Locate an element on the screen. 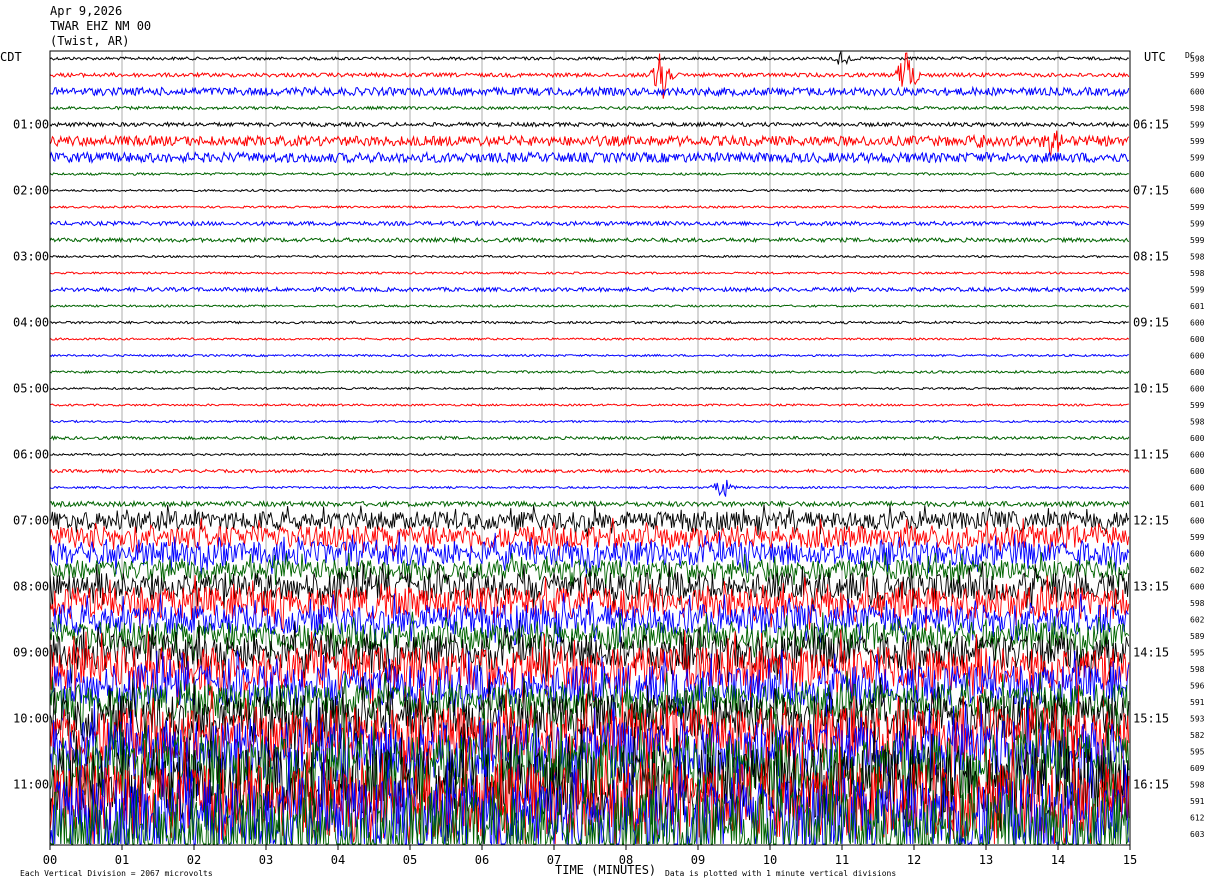 Image resolution: width=1210 pixels, height=890 pixels. left-time-label: 08:00 is located at coordinates (31, 587).